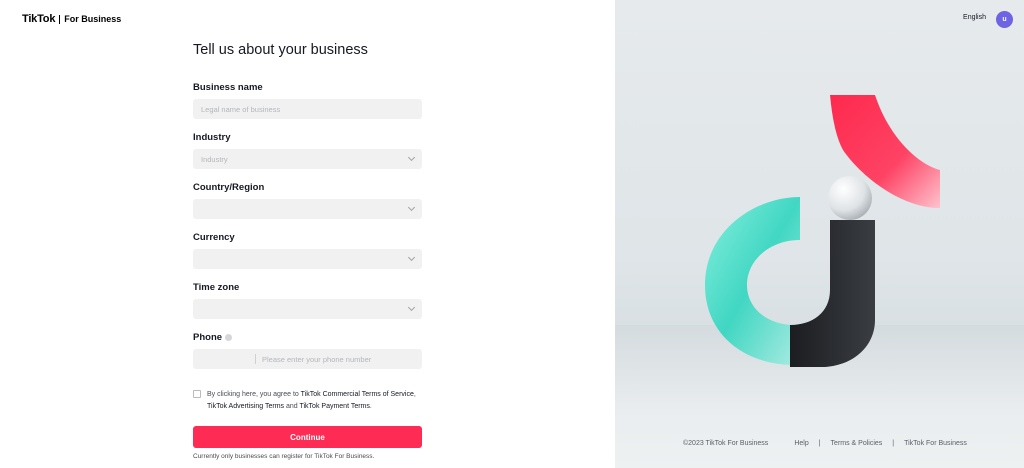 Image resolution: width=1024 pixels, height=468 pixels. I want to click on copyright-text: ©2023 TikTok For Business, so click(726, 443).